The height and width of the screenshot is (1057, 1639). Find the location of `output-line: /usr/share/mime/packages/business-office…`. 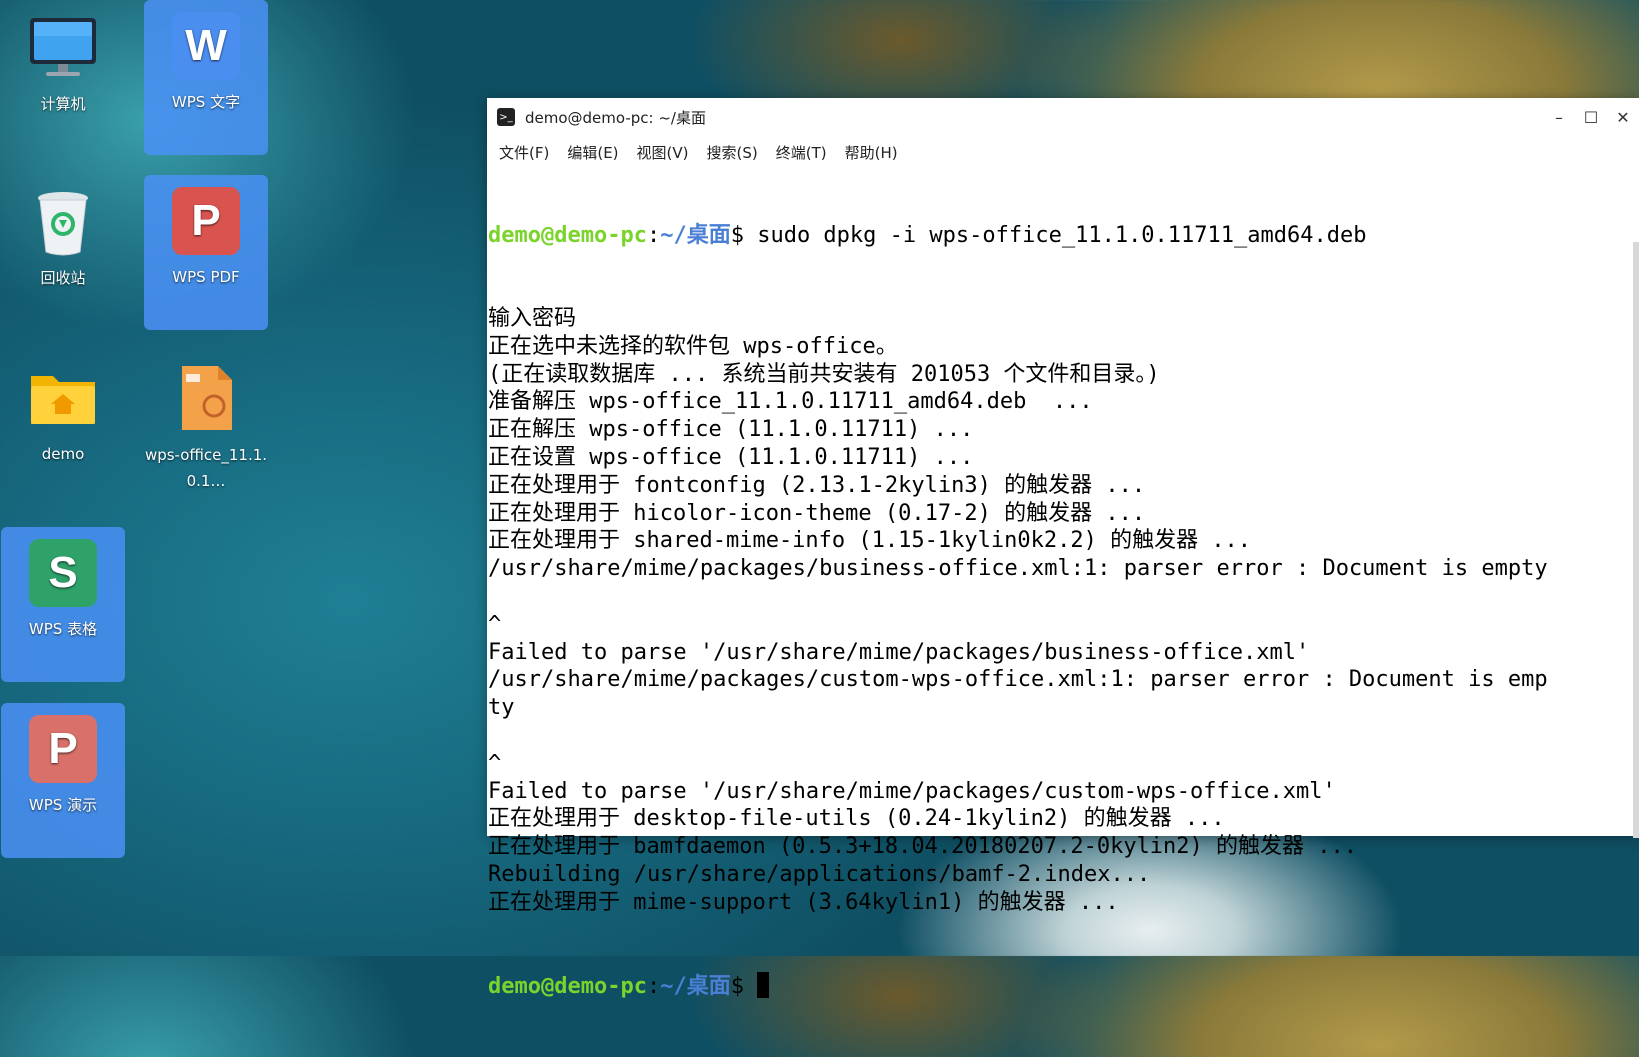

output-line: /usr/share/mime/packages/business-office… is located at coordinates (1018, 569).